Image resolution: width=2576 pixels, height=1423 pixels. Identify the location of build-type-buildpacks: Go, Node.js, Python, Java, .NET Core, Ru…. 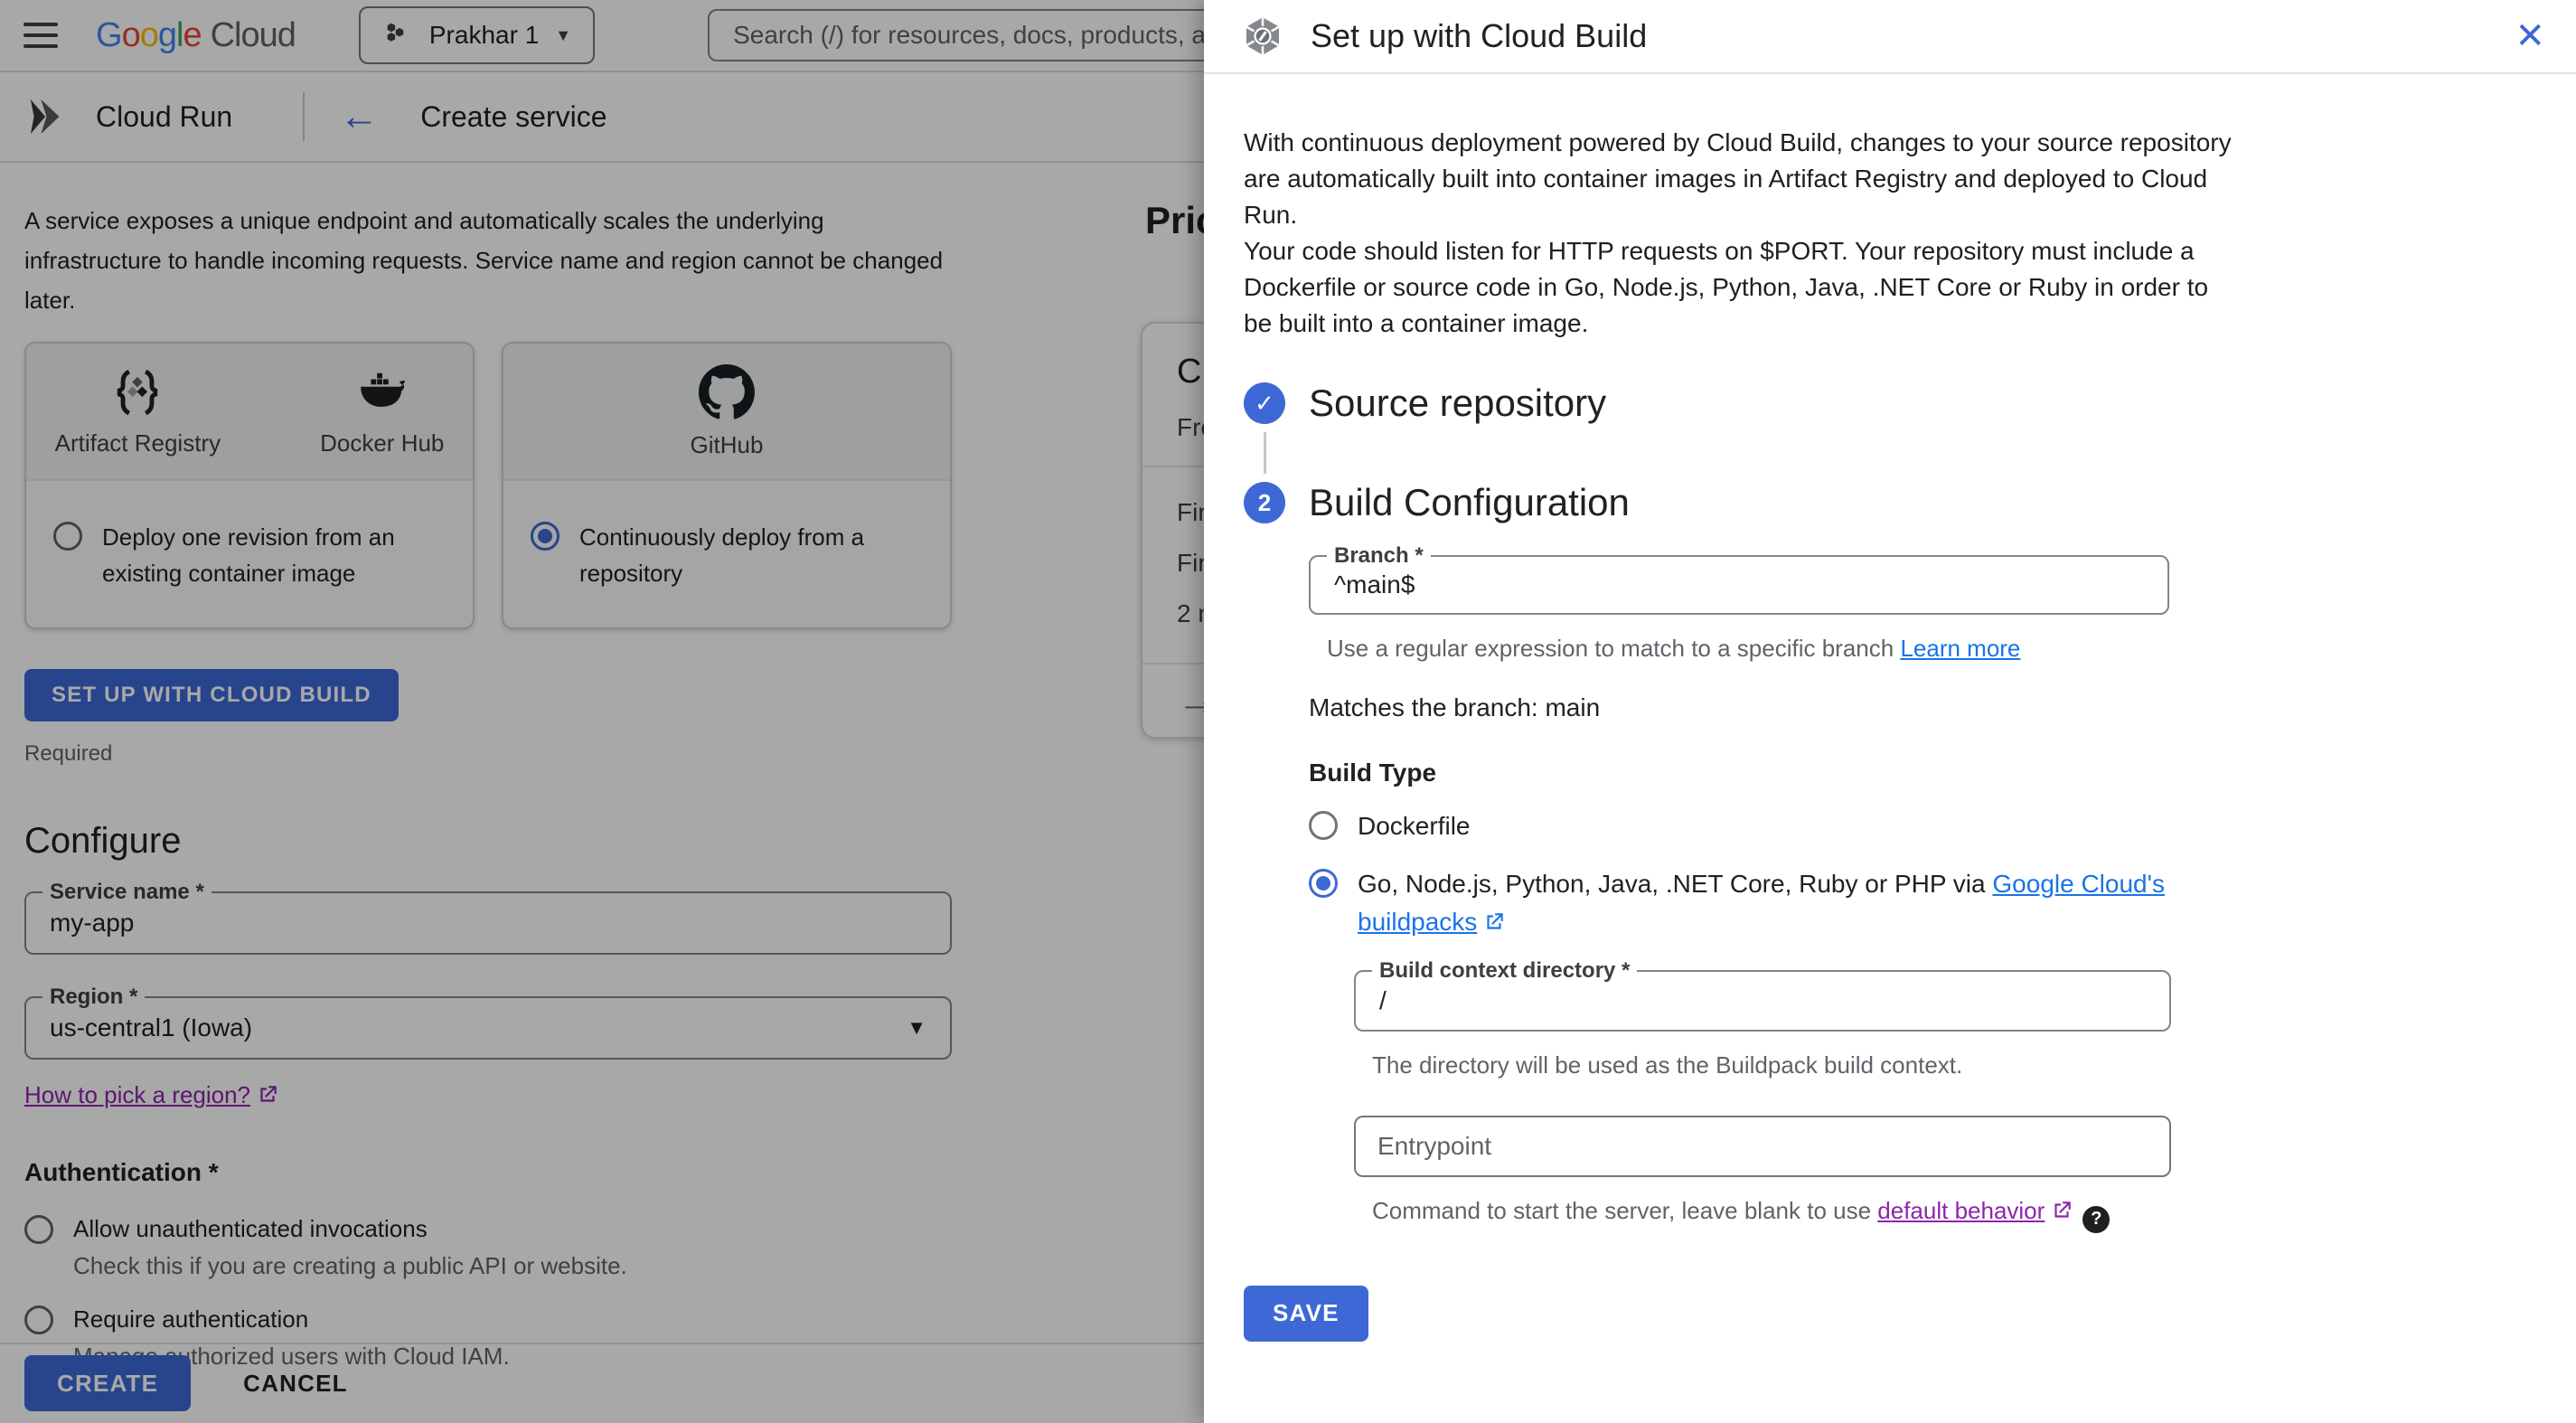
(1925, 905).